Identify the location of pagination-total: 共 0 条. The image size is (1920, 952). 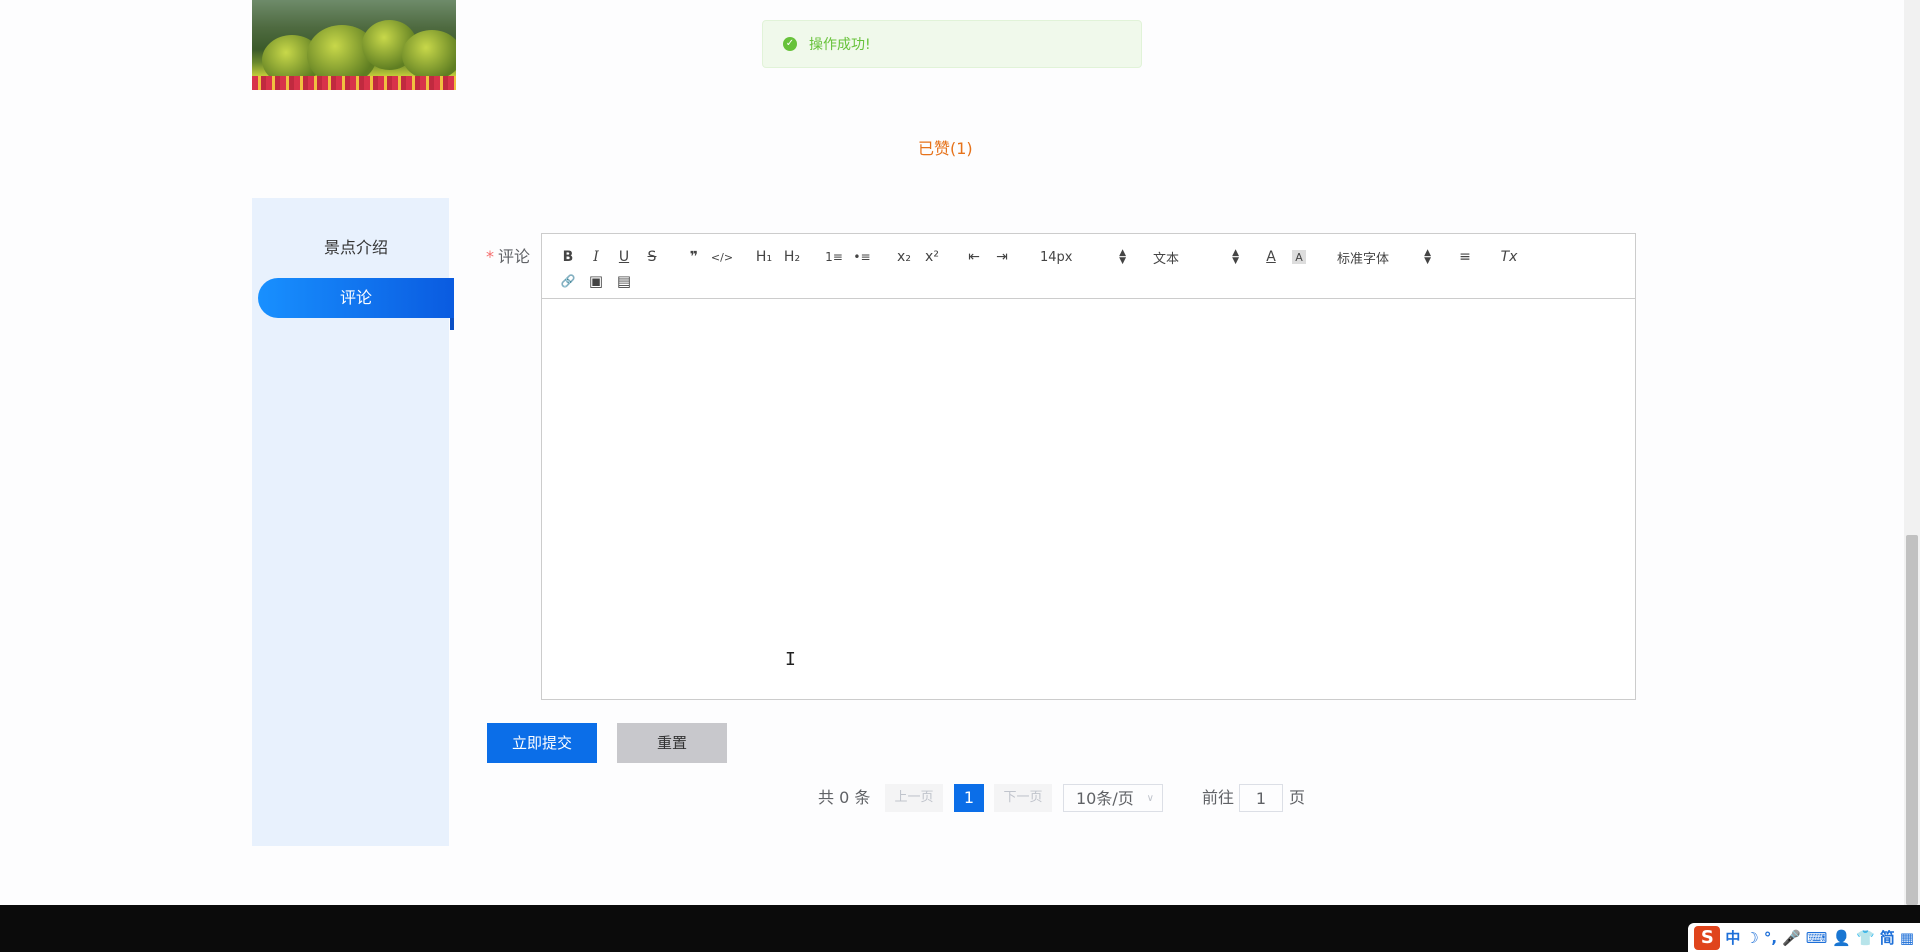
(844, 797).